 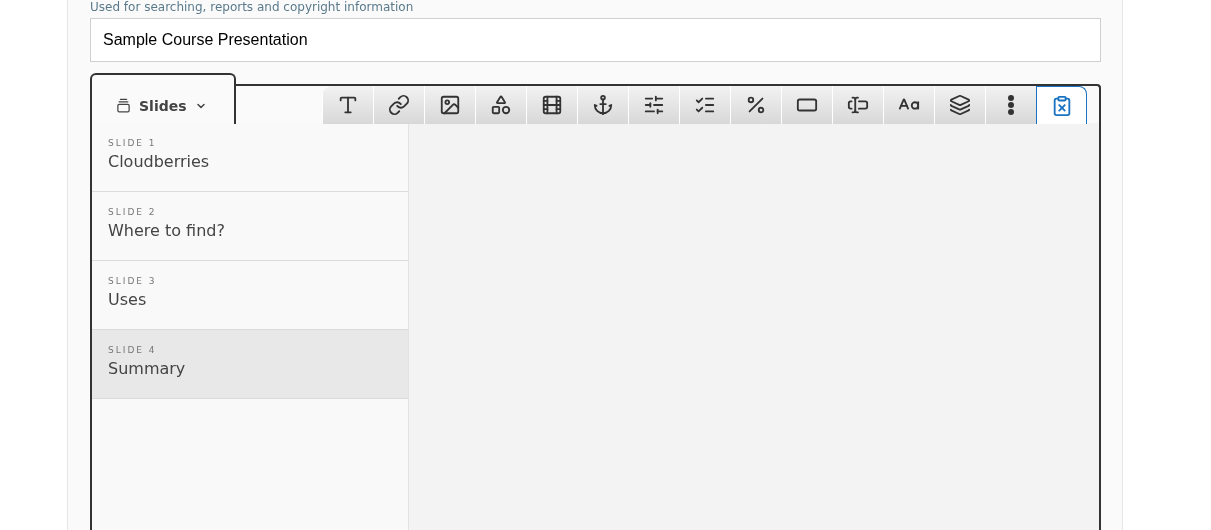 I want to click on image-icon, so click(x=450, y=105).